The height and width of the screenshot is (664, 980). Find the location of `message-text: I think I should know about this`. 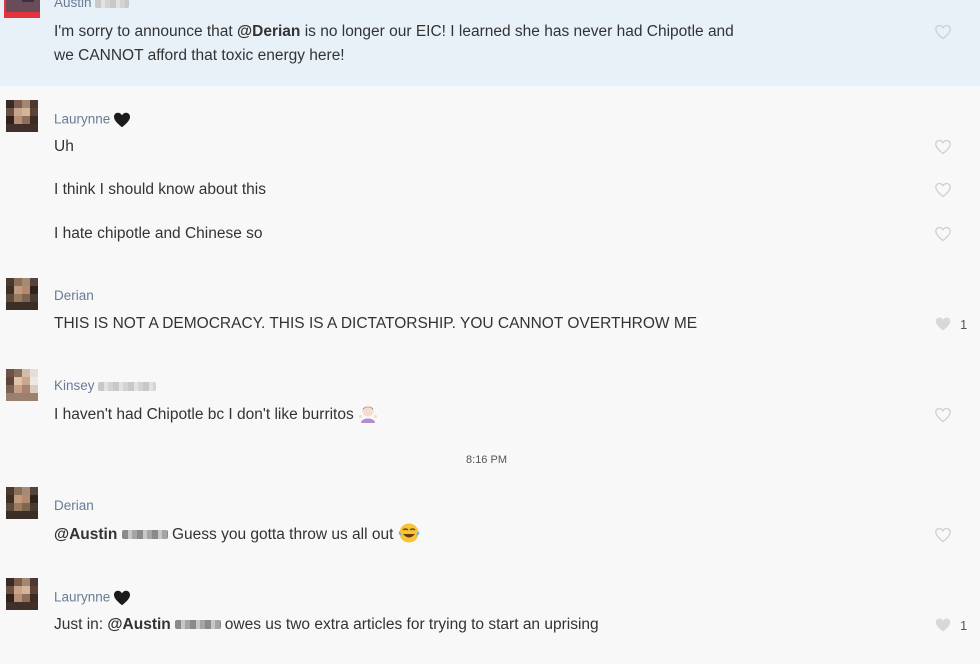

message-text: I think I should know about this is located at coordinates (160, 189).